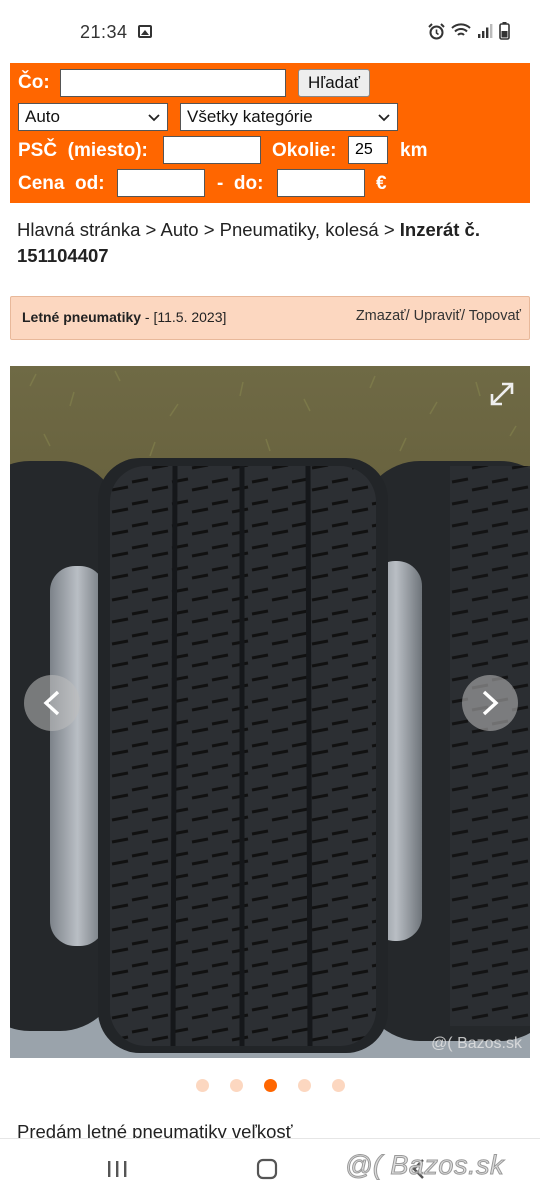 Image resolution: width=540 pixels, height=1201 pixels. I want to click on listing-date: - [11.5. 2023], so click(185, 317).